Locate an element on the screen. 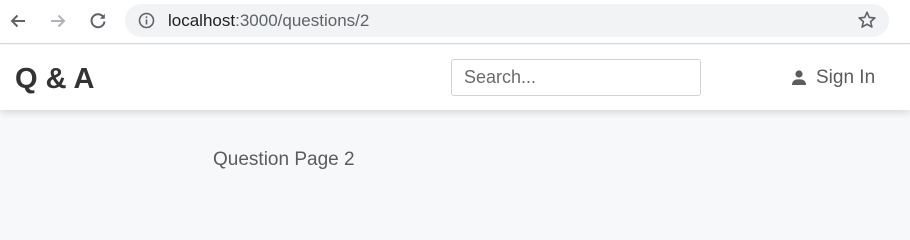 This screenshot has height=240, width=910. back-button is located at coordinates (18, 21).